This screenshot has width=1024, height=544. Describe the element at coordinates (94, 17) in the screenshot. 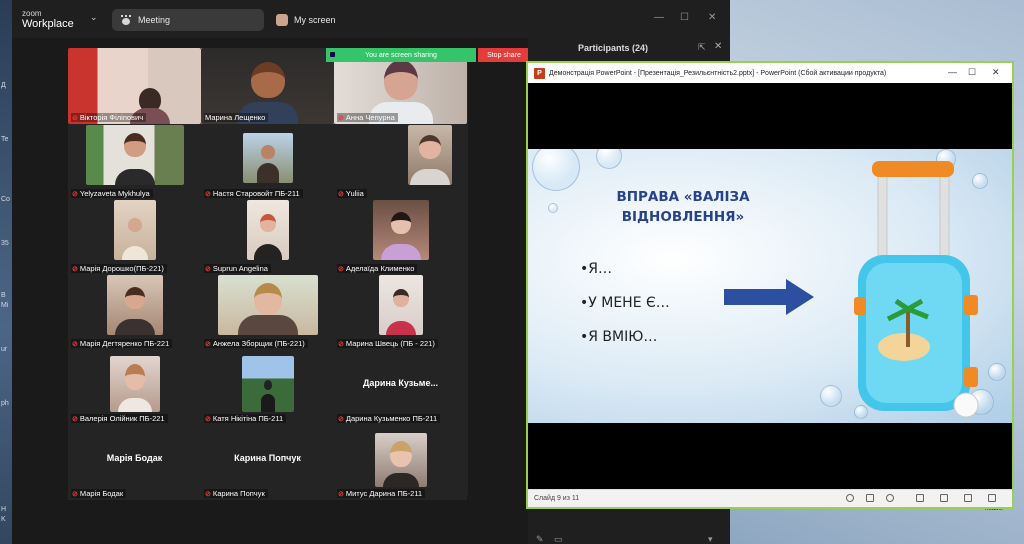

I see `chevron-down-icon: ⌄` at that location.